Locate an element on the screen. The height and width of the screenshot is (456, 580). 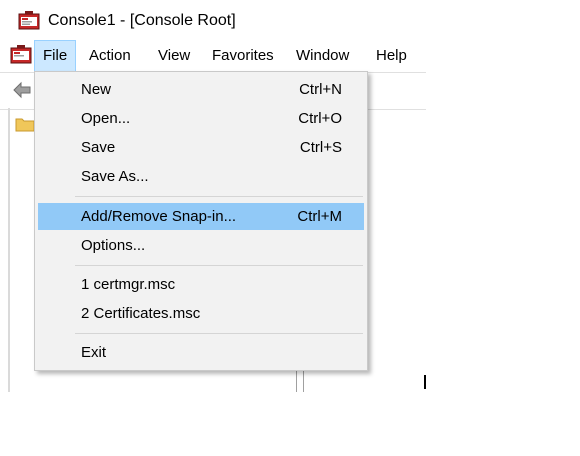
menu-help: Help is located at coordinates (391, 56).